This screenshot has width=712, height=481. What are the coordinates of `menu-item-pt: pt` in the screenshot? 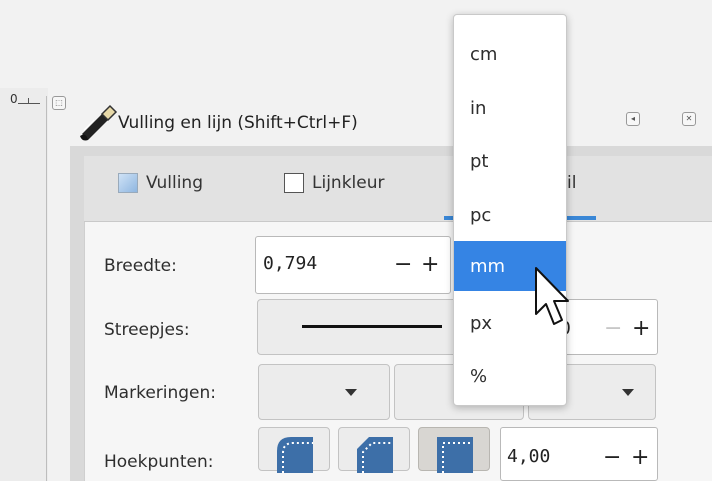 It's located at (510, 161).